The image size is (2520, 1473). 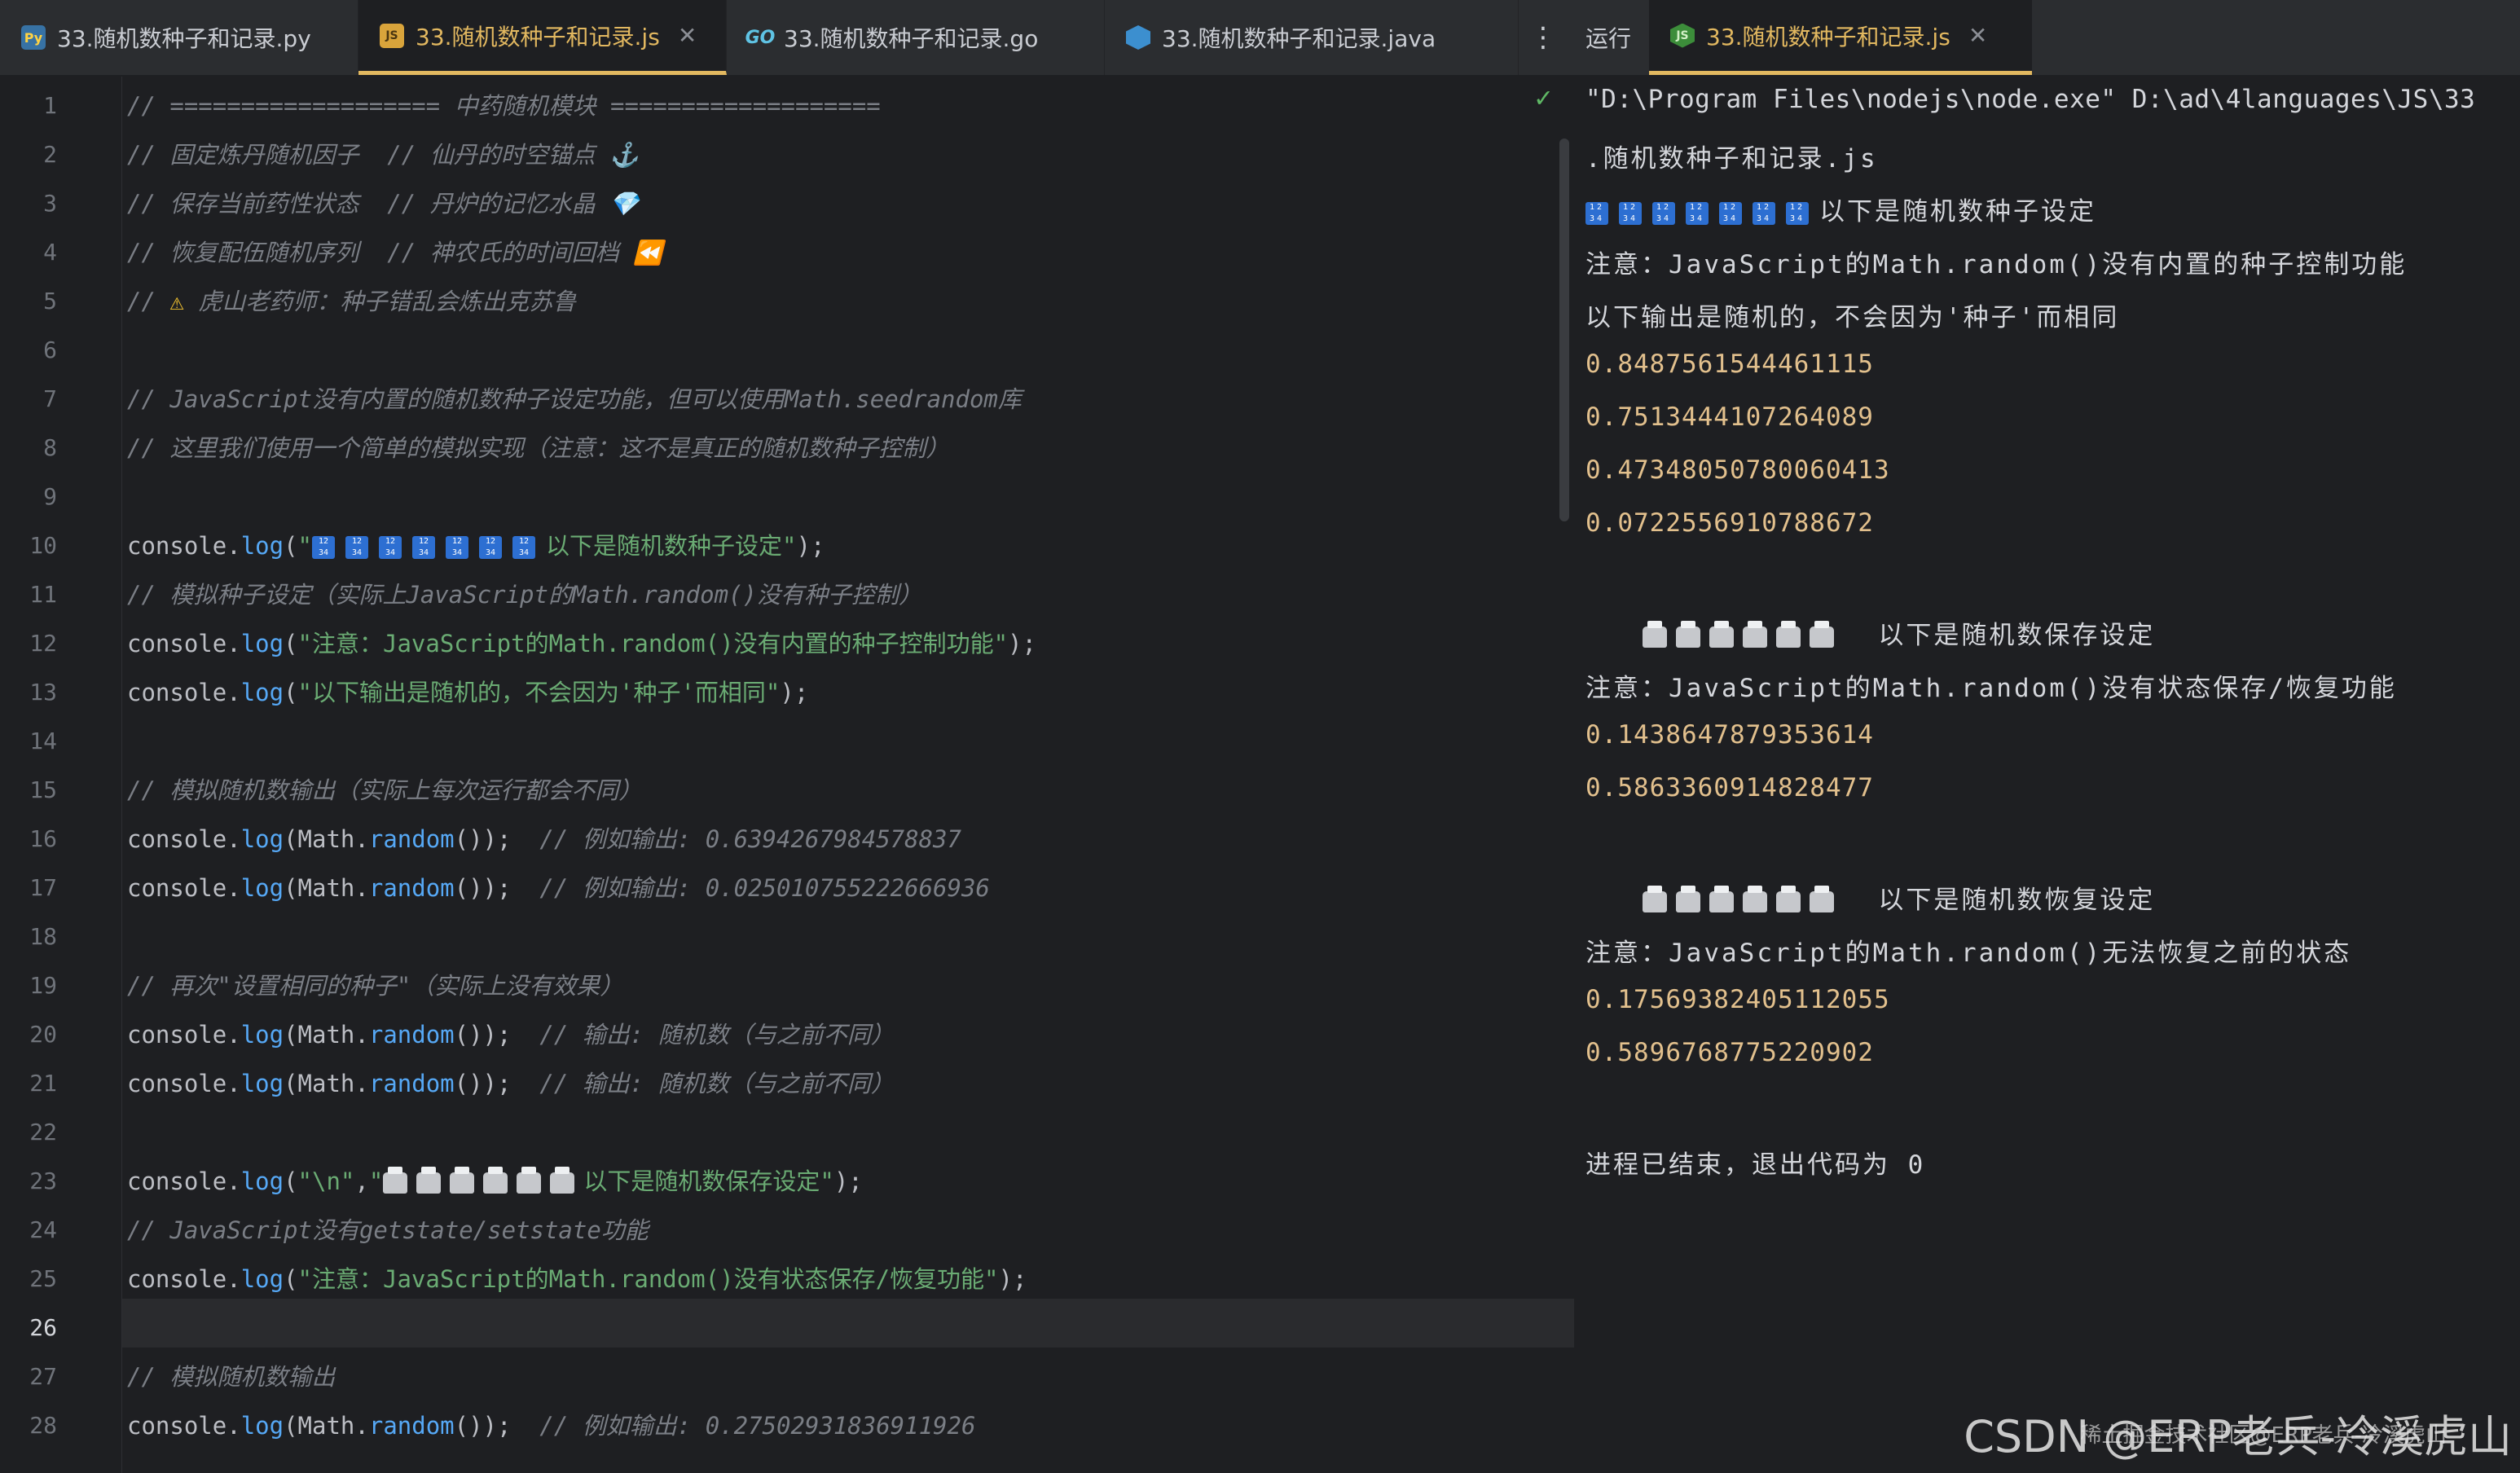 I want to click on line-number: 19, so click(x=43, y=985).